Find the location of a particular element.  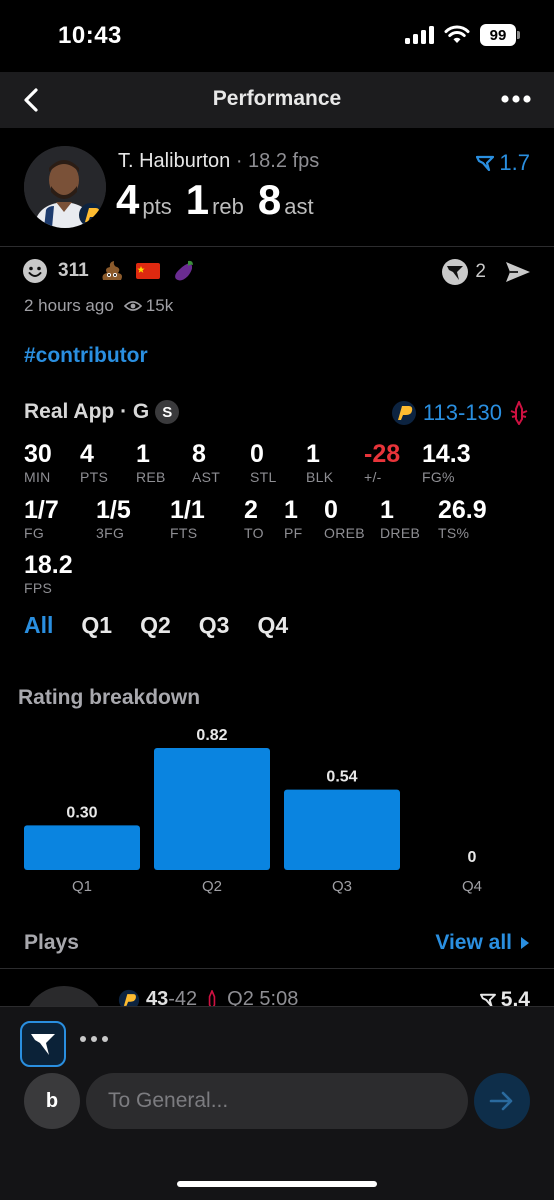

view-all-link: View all is located at coordinates (482, 943).